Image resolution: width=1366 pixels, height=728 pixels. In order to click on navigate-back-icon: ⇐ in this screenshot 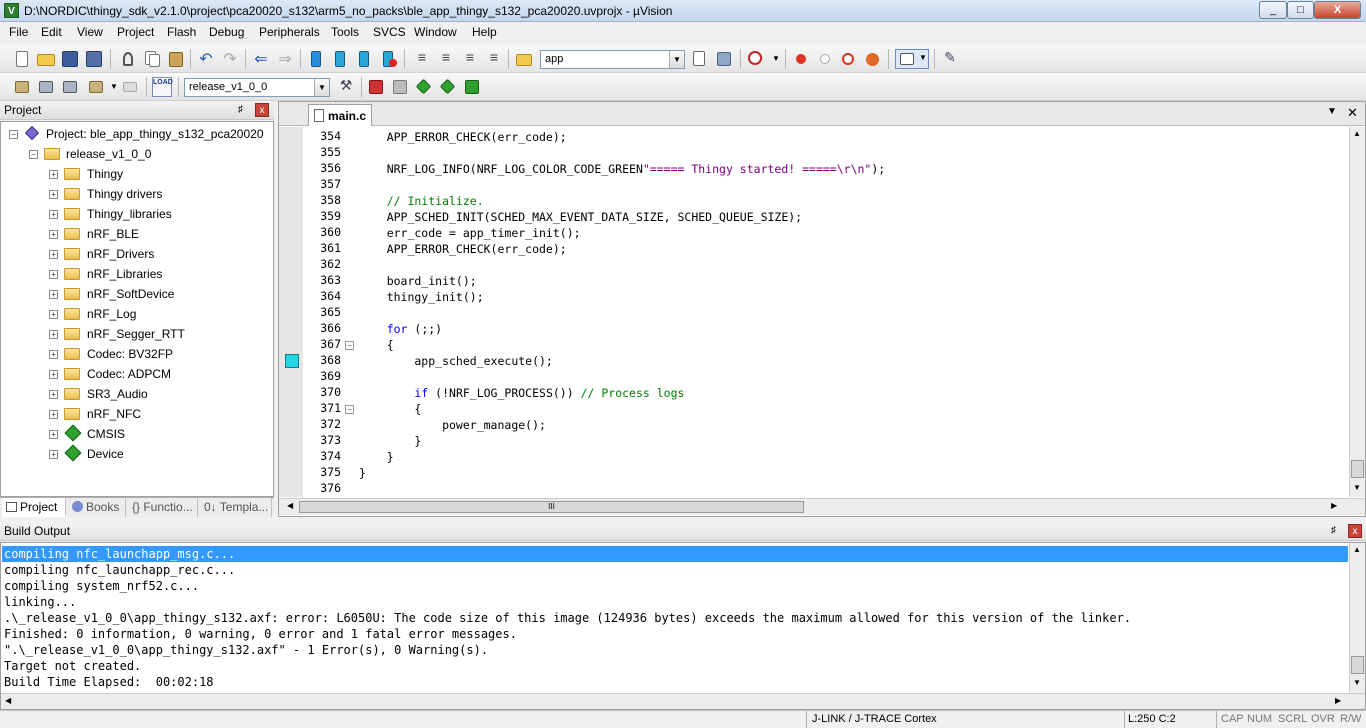, I will do `click(261, 59)`.